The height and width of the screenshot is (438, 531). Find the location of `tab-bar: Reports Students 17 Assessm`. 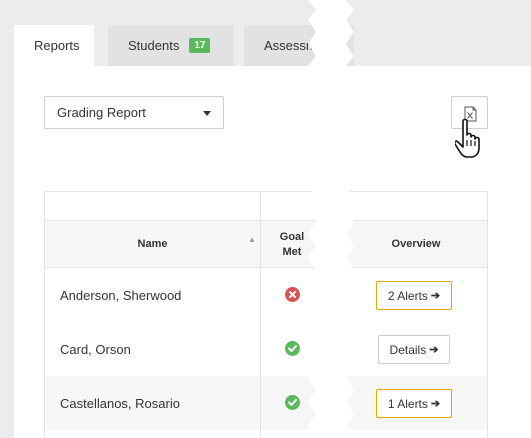

tab-bar: Reports Students 17 Assessm is located at coordinates (272, 45).